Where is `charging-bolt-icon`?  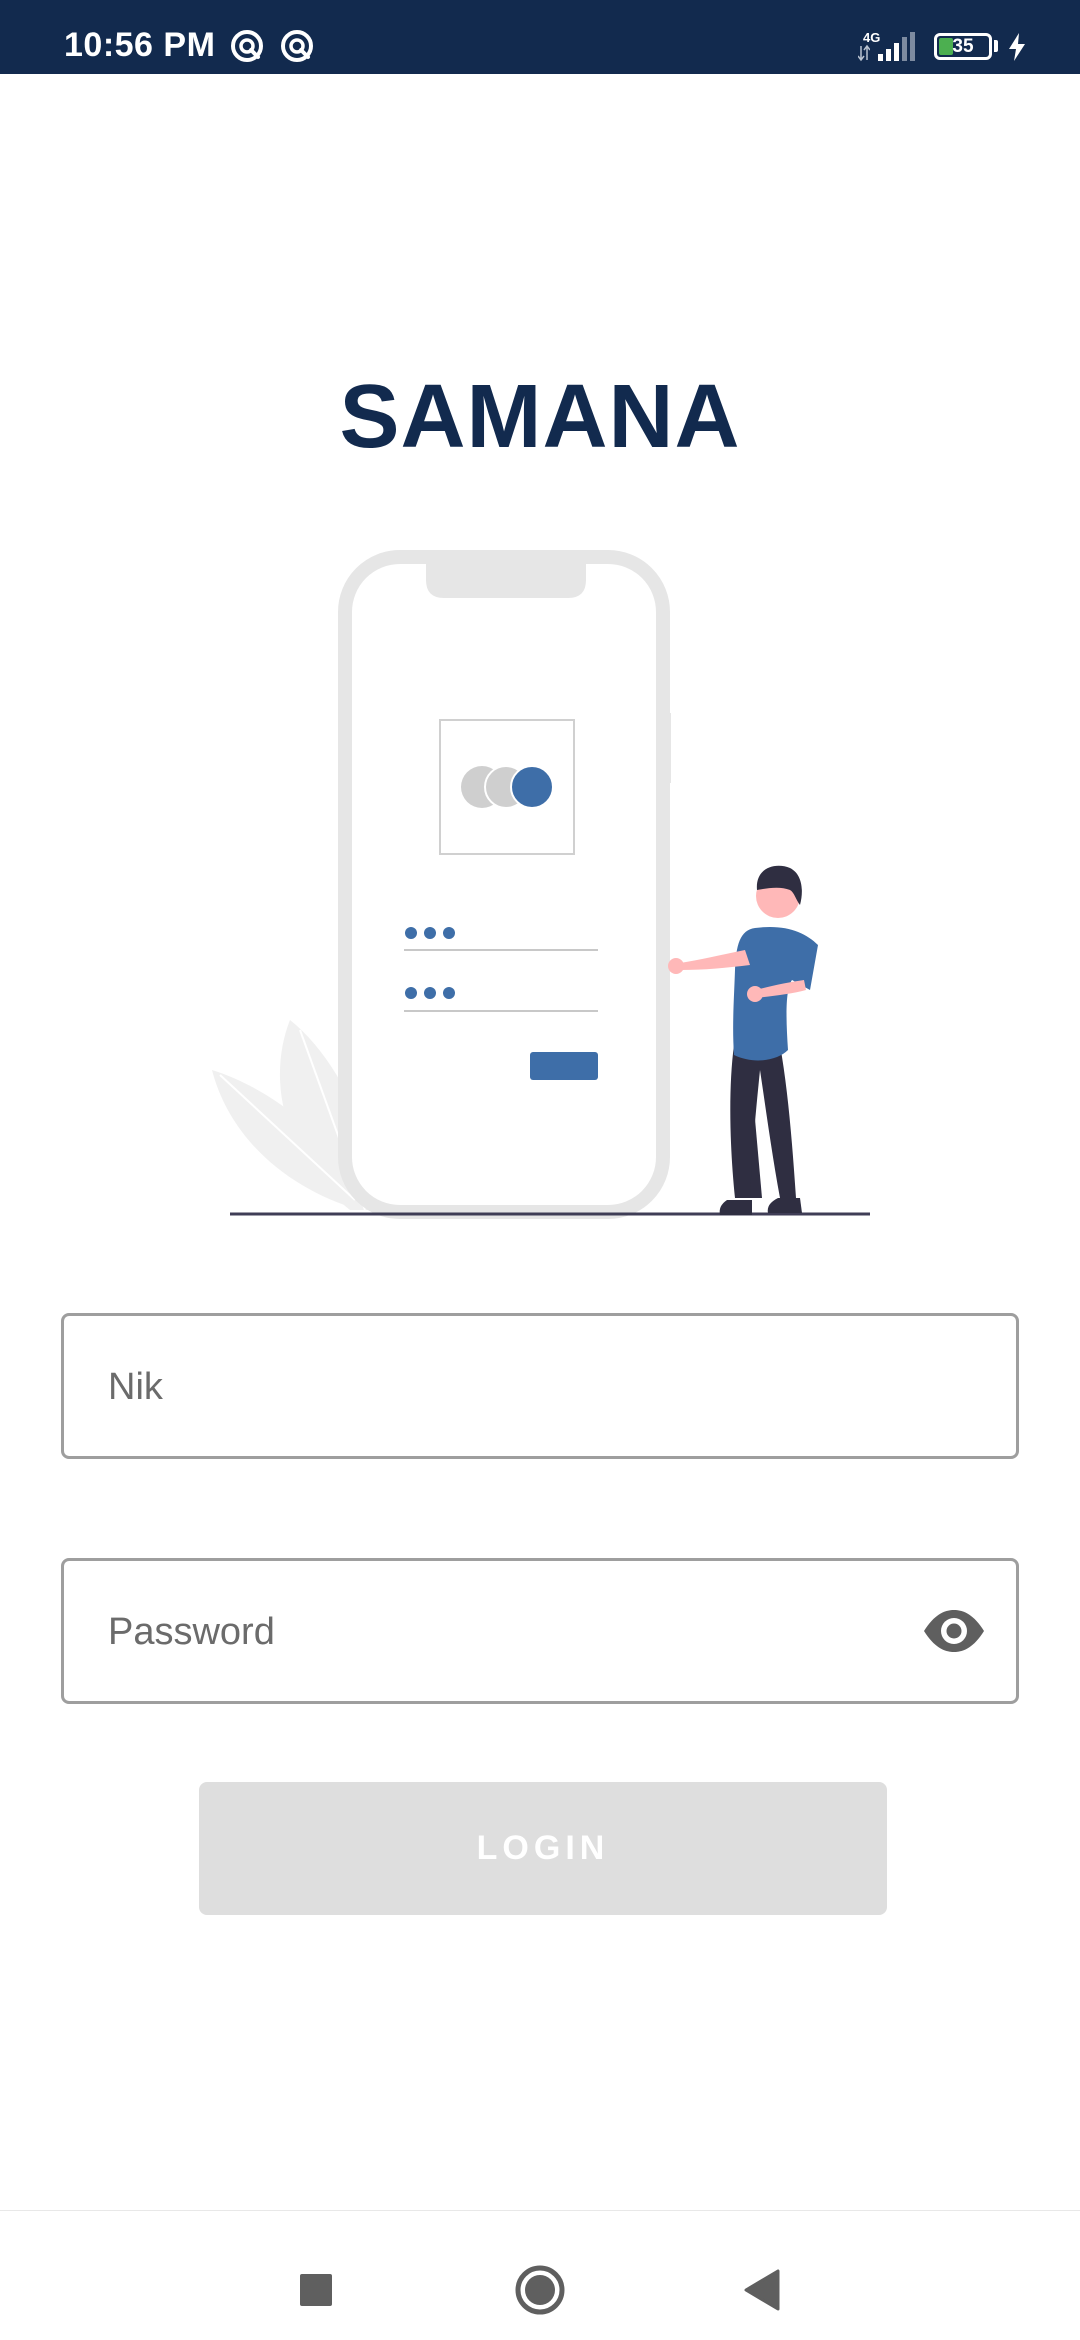
charging-bolt-icon is located at coordinates (1017, 47).